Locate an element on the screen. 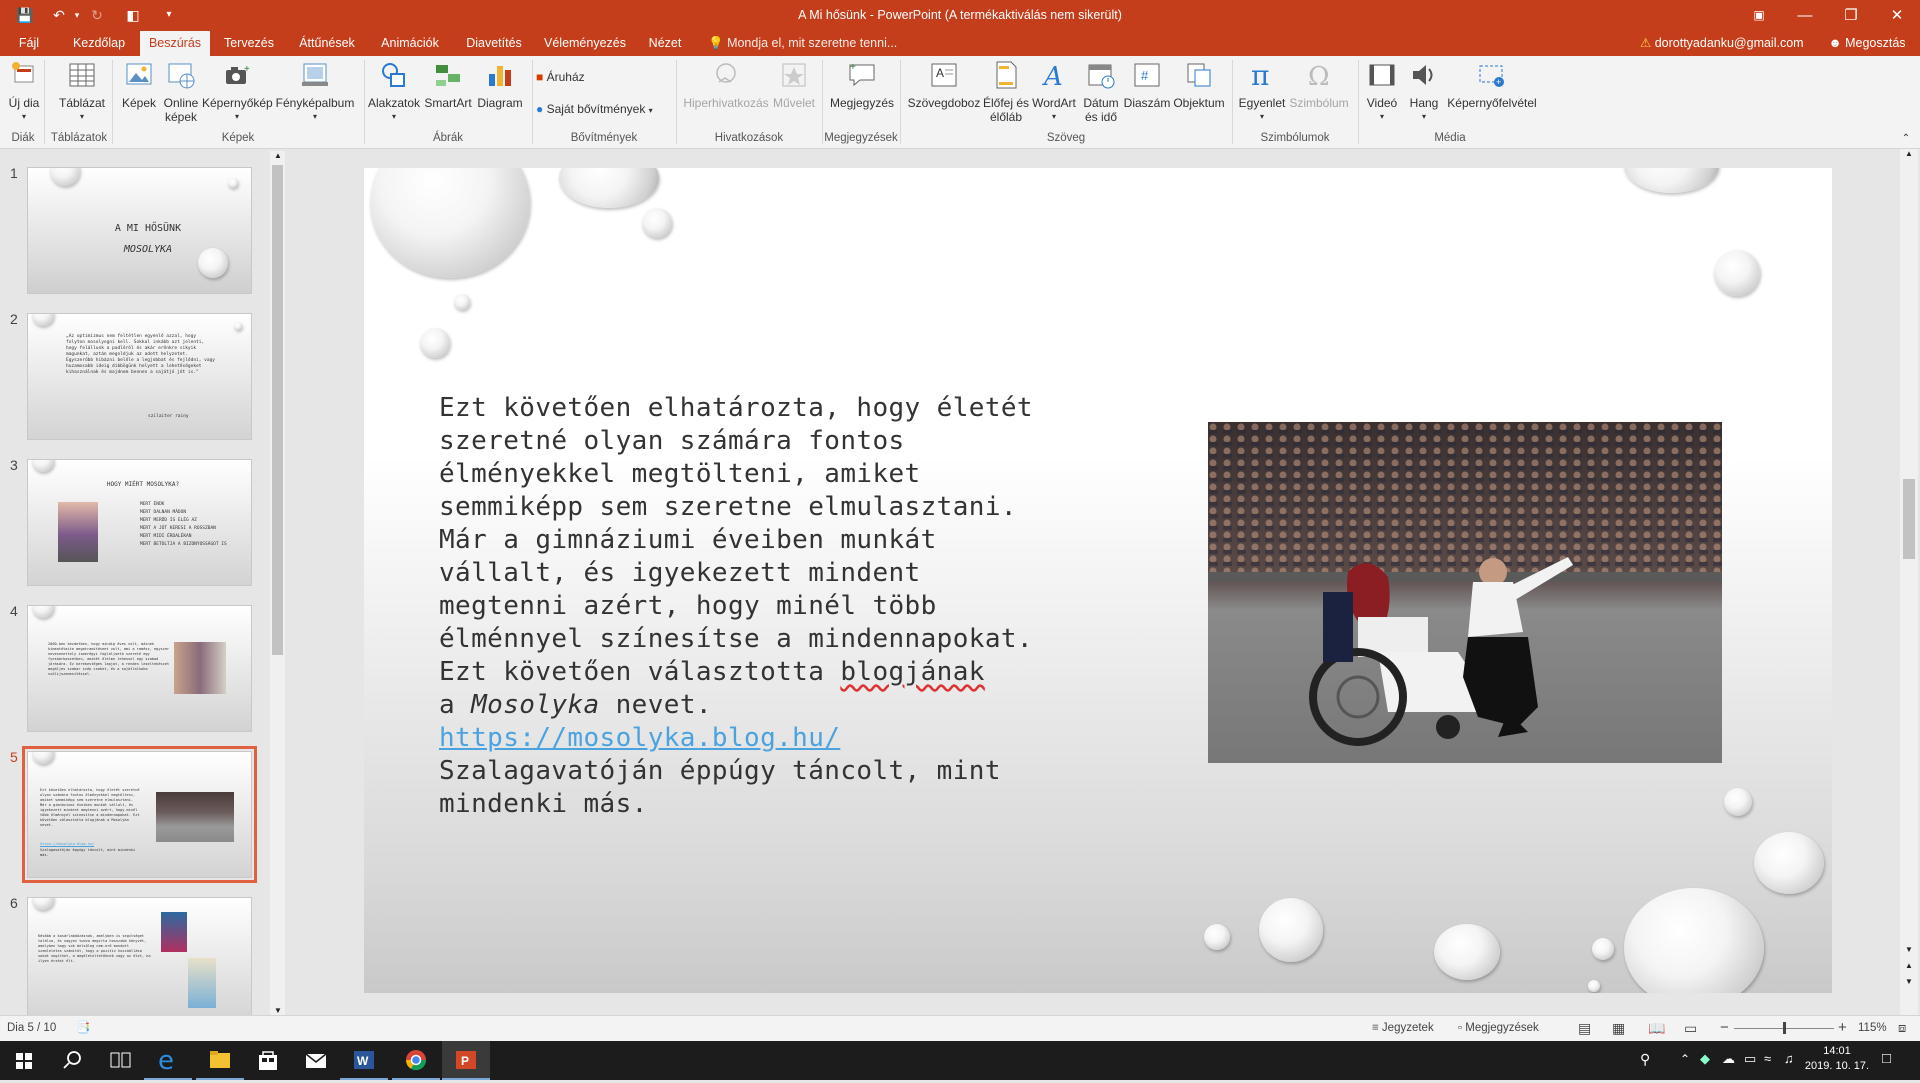  audio-button: Hang ▾ is located at coordinates (1424, 92).